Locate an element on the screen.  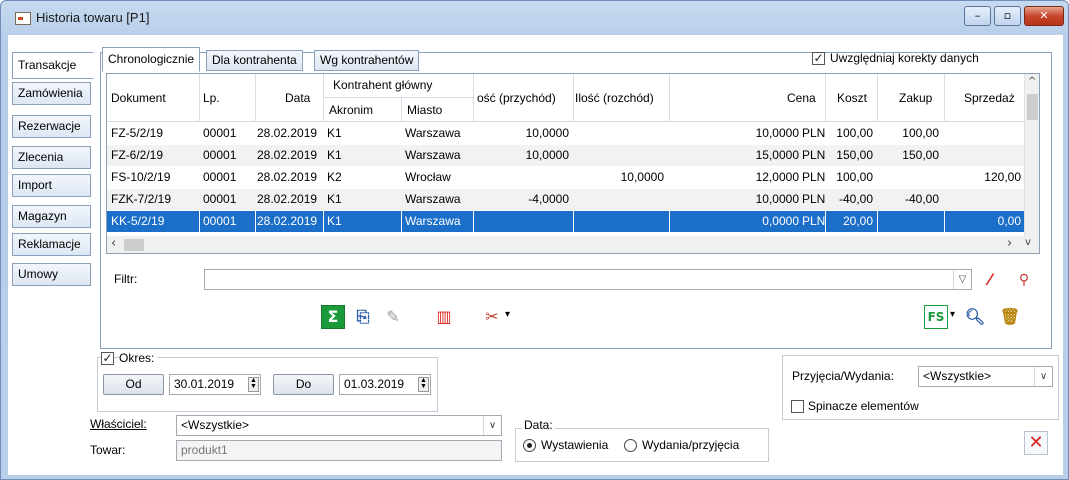
tab-zlecenia: Zlecenia is located at coordinates (51, 157).